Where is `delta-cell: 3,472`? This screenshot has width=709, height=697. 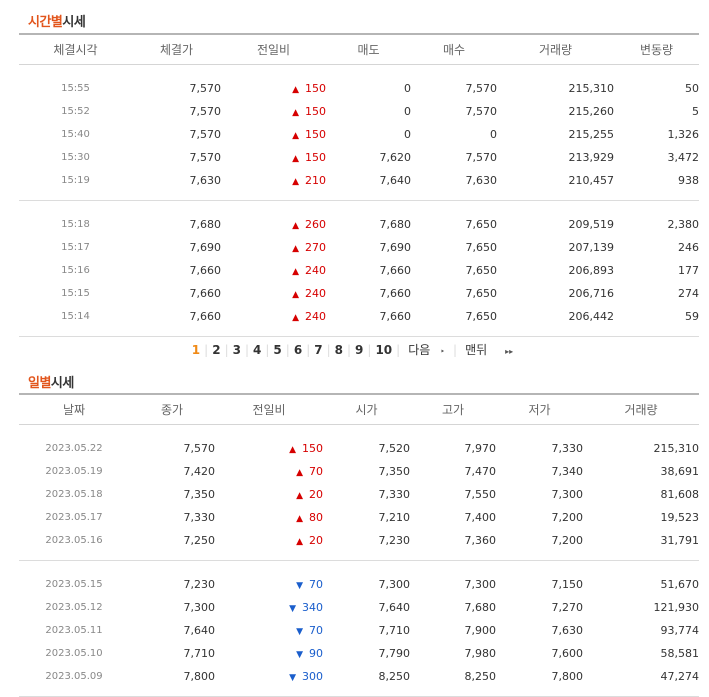 delta-cell: 3,472 is located at coordinates (683, 157).